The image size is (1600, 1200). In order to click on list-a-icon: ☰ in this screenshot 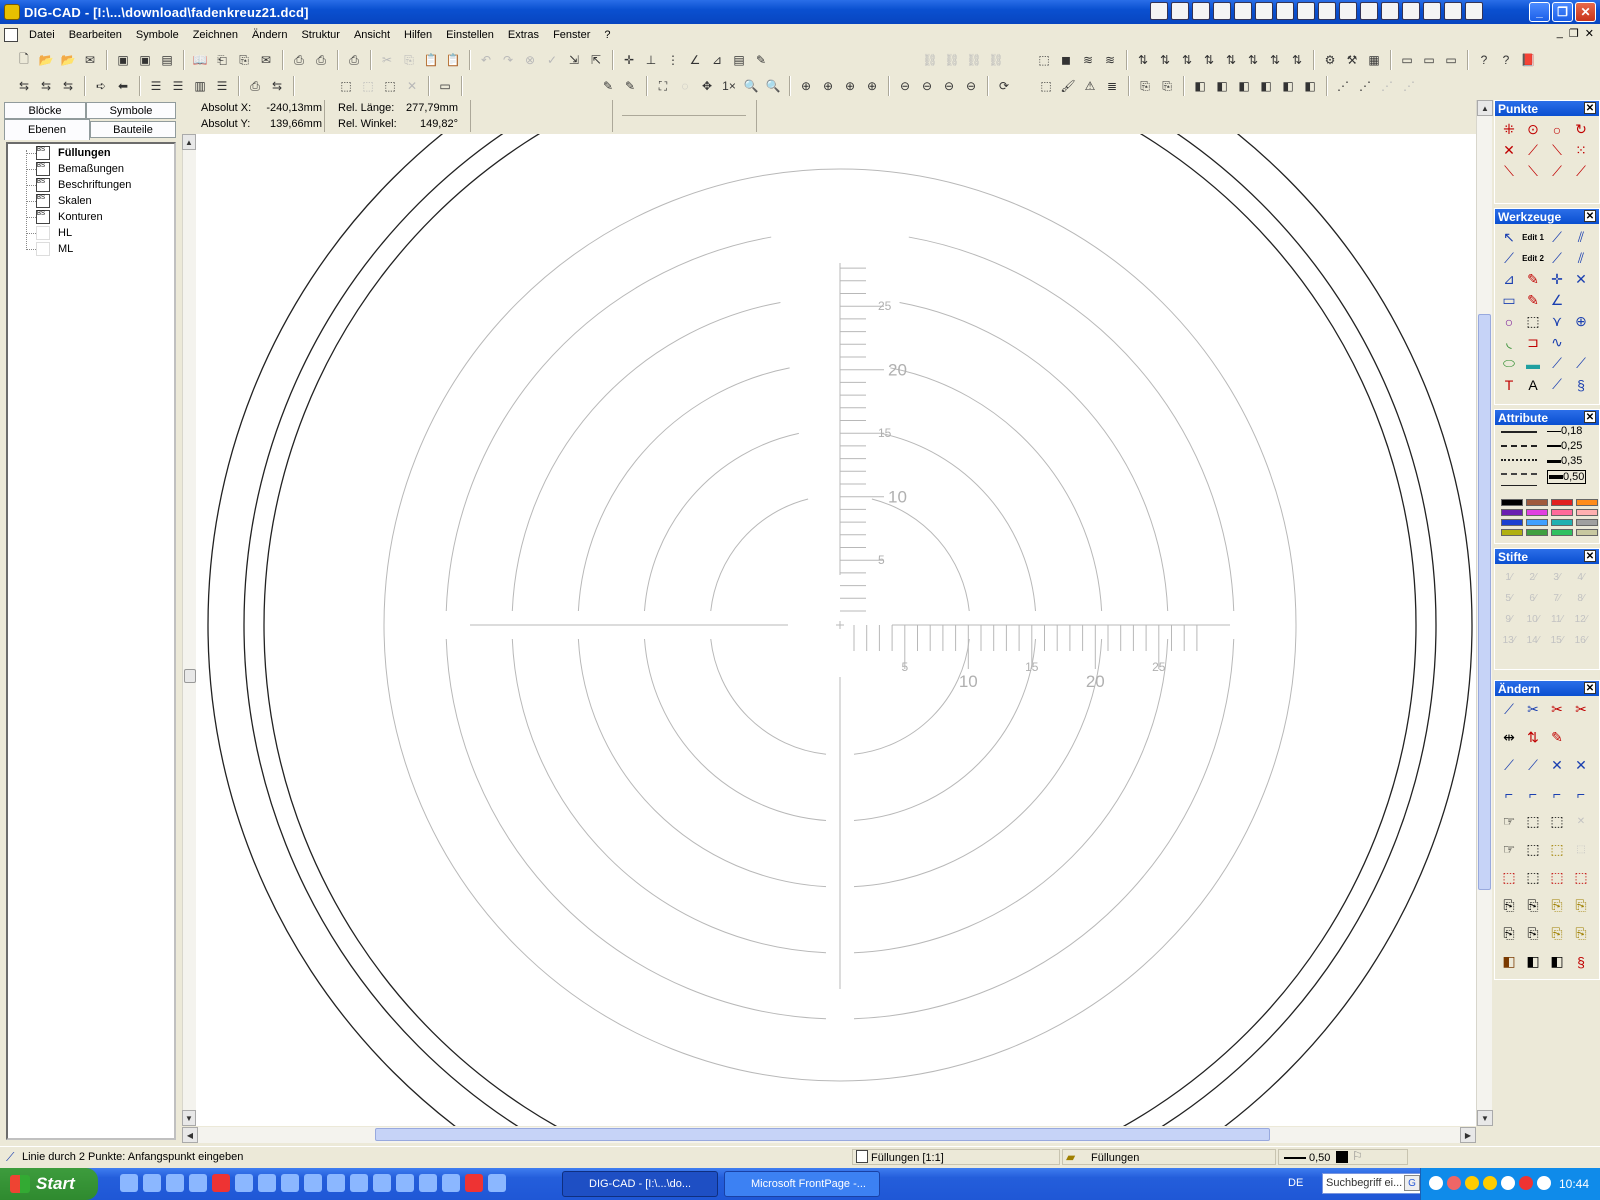, I will do `click(156, 86)`.